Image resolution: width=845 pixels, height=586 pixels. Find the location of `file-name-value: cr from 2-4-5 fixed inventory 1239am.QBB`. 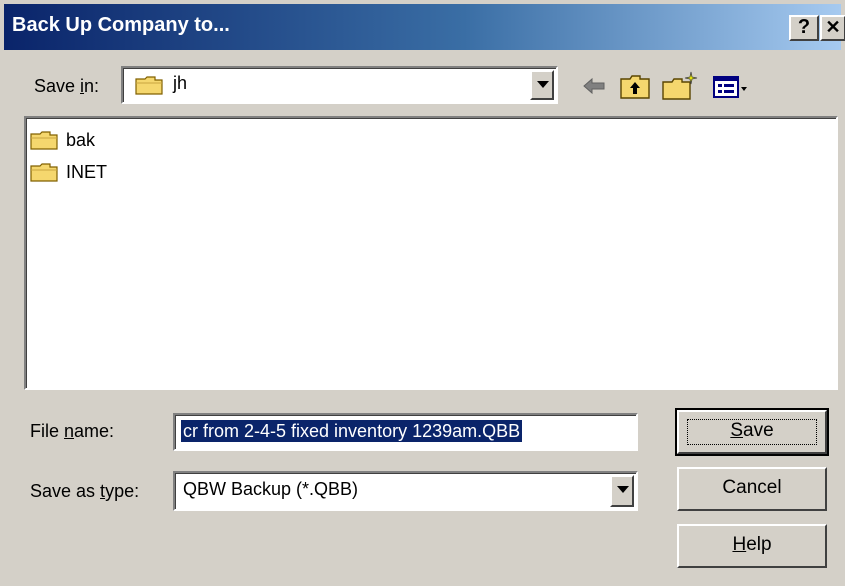

file-name-value: cr from 2-4-5 fixed inventory 1239am.QBB is located at coordinates (352, 431).